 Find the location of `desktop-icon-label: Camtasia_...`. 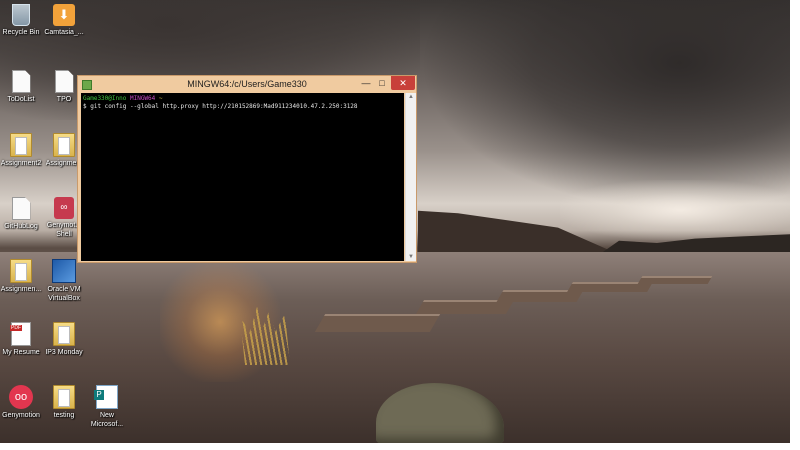

desktop-icon-label: Camtasia_... is located at coordinates (64, 32).